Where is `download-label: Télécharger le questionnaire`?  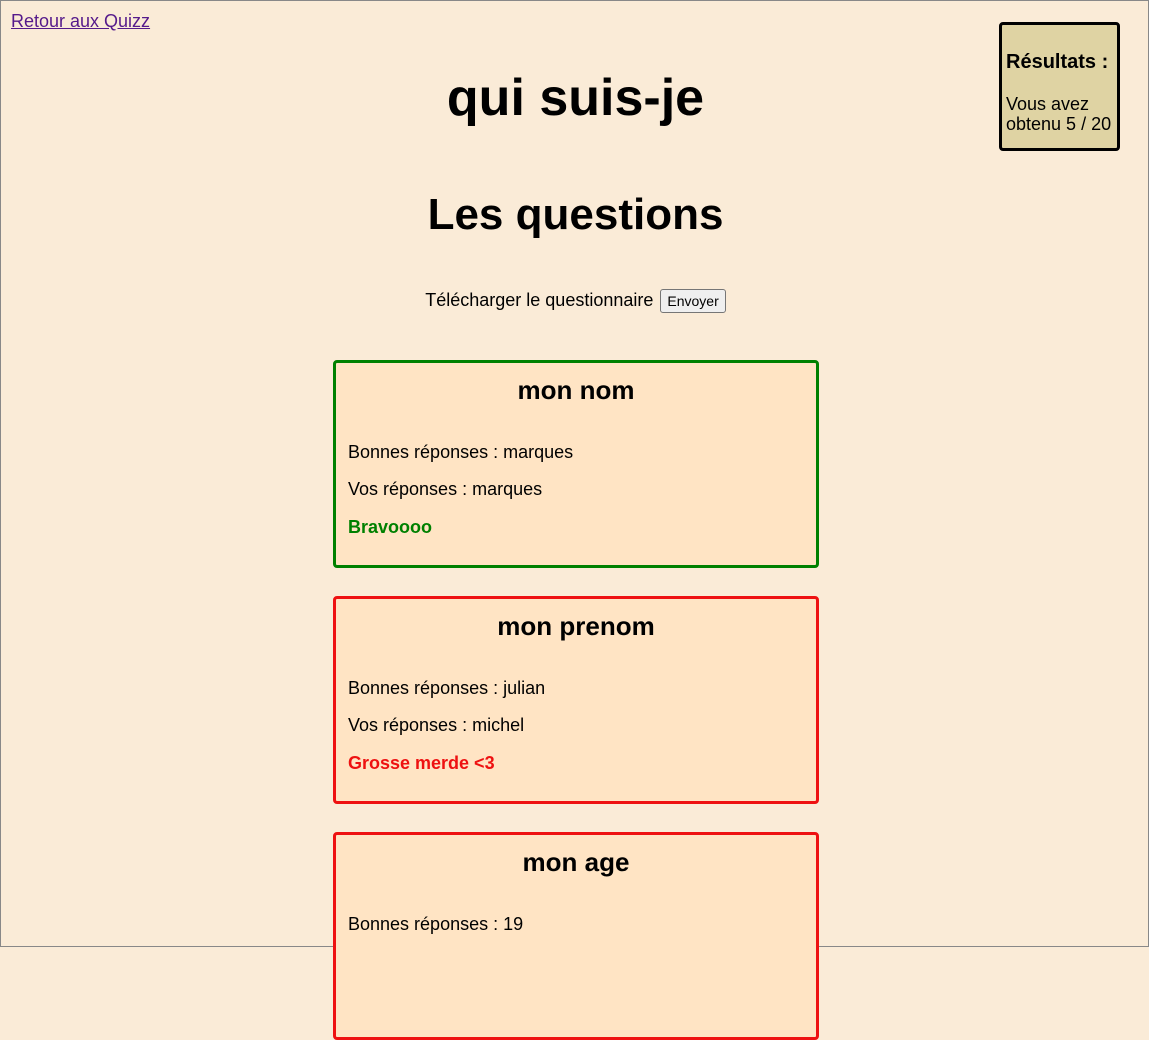
download-label: Télécharger le questionnaire is located at coordinates (539, 299).